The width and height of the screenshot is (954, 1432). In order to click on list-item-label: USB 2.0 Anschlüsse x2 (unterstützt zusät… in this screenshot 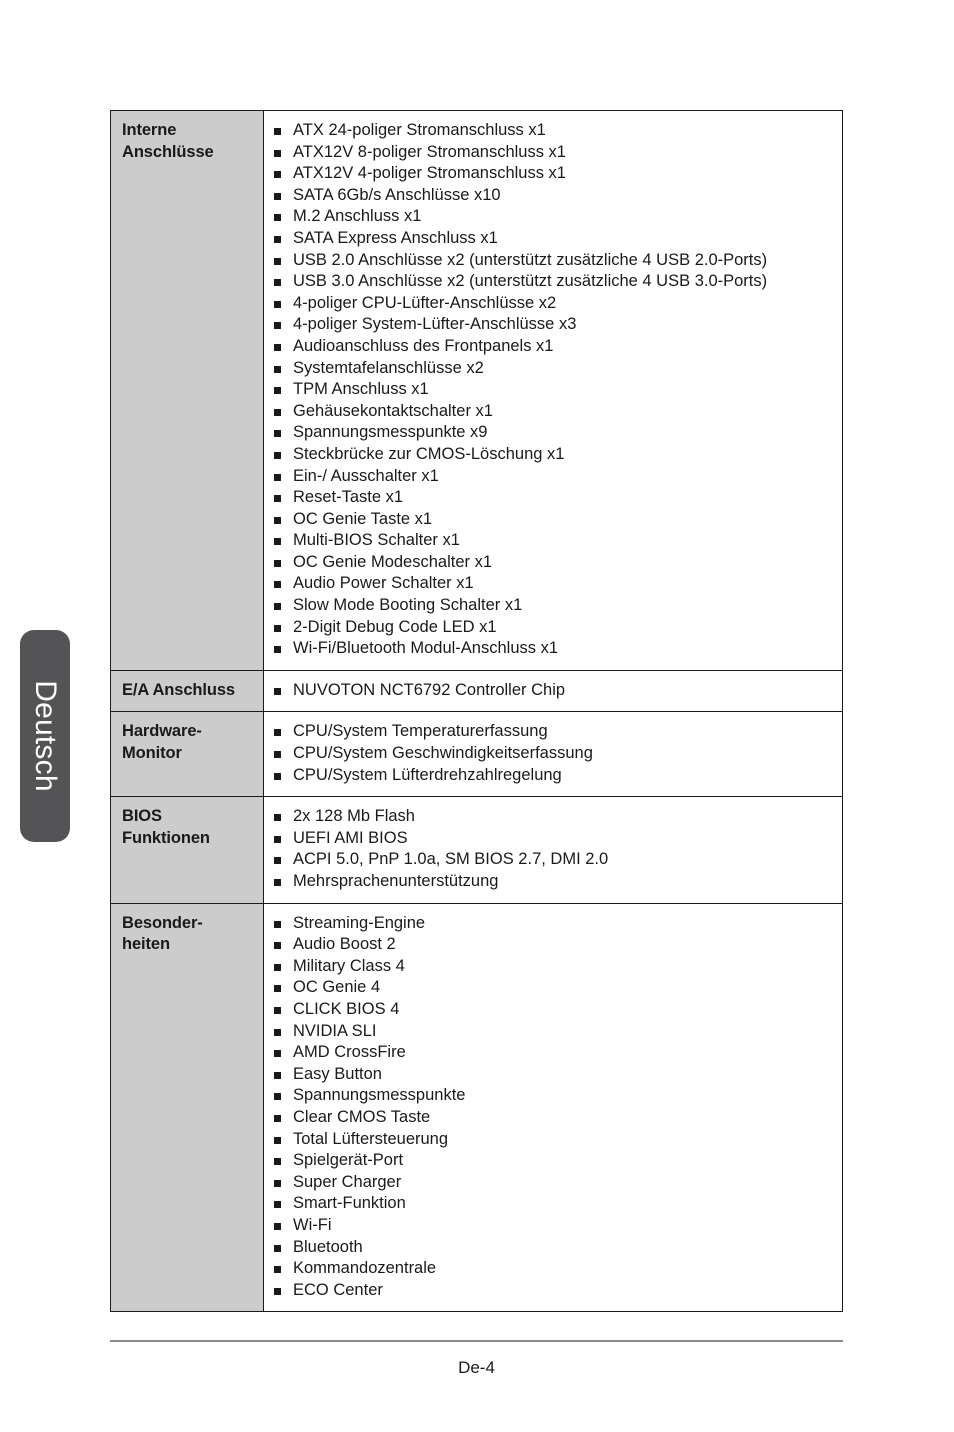, I will do `click(530, 259)`.